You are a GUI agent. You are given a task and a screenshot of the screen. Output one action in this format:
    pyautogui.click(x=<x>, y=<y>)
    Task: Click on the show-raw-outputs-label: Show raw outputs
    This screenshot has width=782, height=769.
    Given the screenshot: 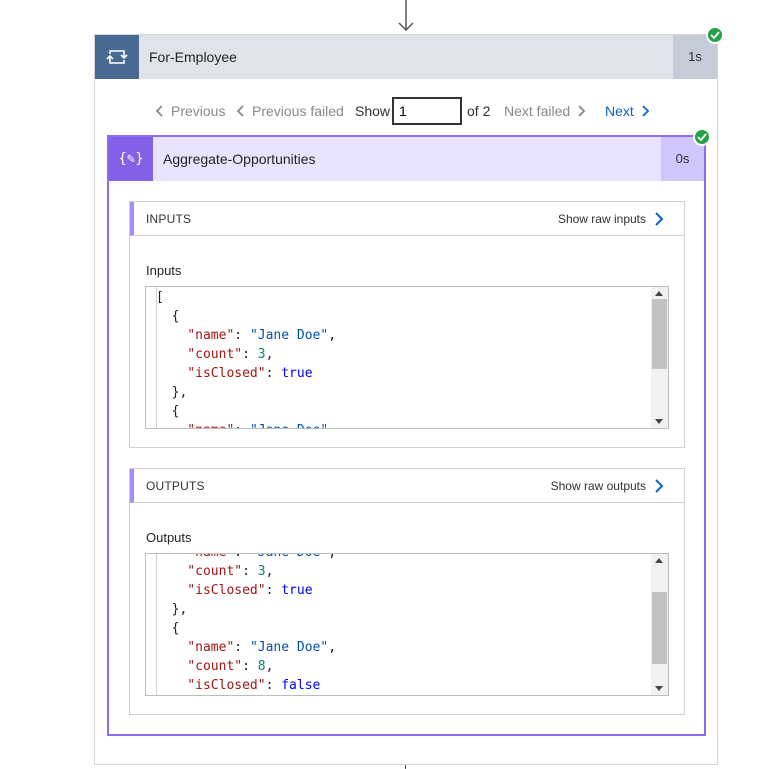 What is the action you would take?
    pyautogui.click(x=598, y=486)
    